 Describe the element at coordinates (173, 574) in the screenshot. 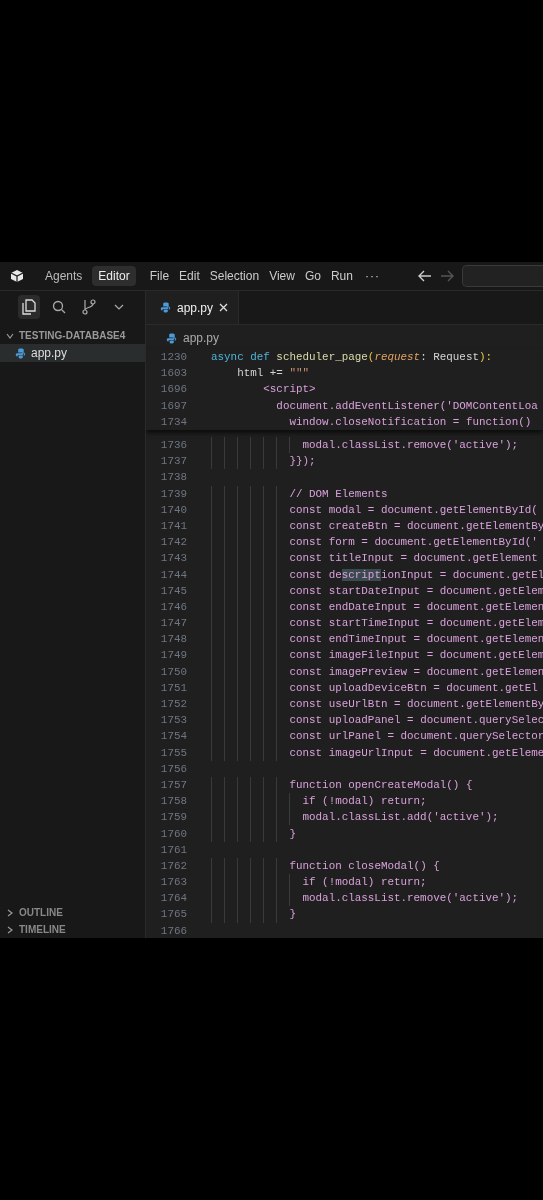

I see `line-number: 1744` at that location.